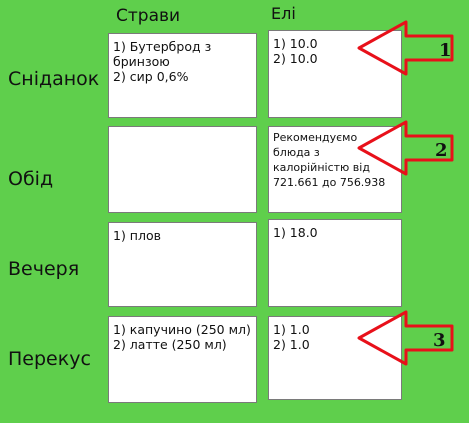 This screenshot has width=469, height=423. Describe the element at coordinates (164, 54) in the screenshot. I see `dish-item: 1) Бутерброд з бринзою` at that location.